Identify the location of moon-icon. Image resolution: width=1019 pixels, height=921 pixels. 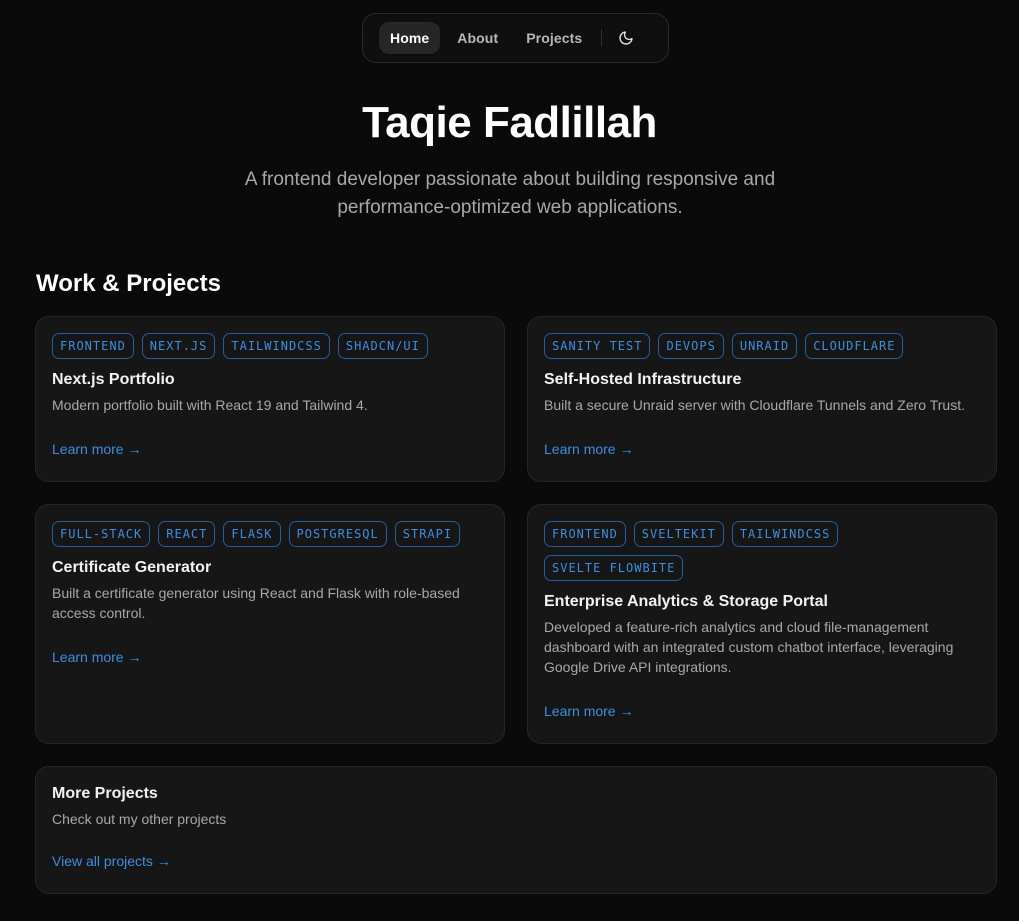
(626, 38).